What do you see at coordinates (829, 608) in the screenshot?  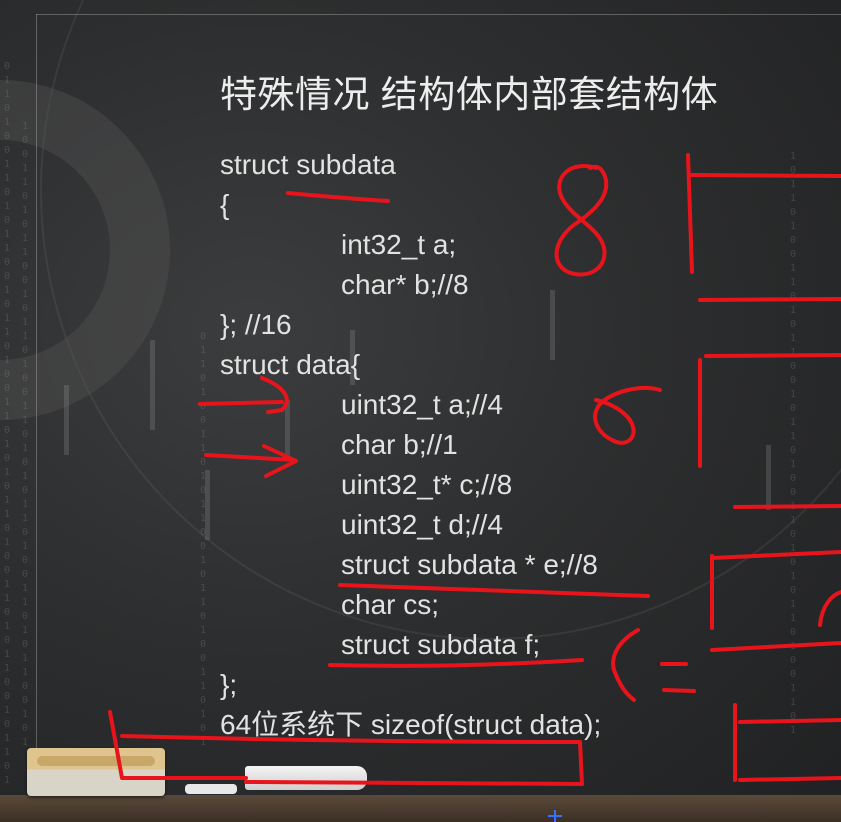 I see `arc-right` at bounding box center [829, 608].